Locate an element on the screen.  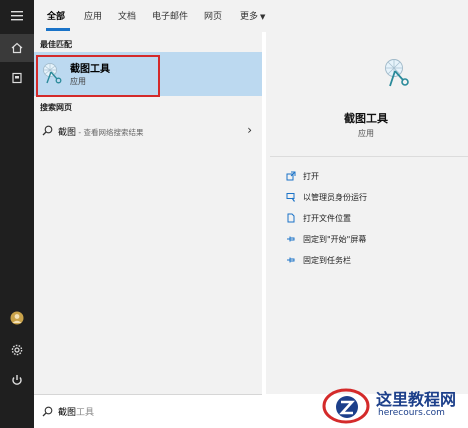
action-file-location: 打开文件位置 is located at coordinates (318, 218).